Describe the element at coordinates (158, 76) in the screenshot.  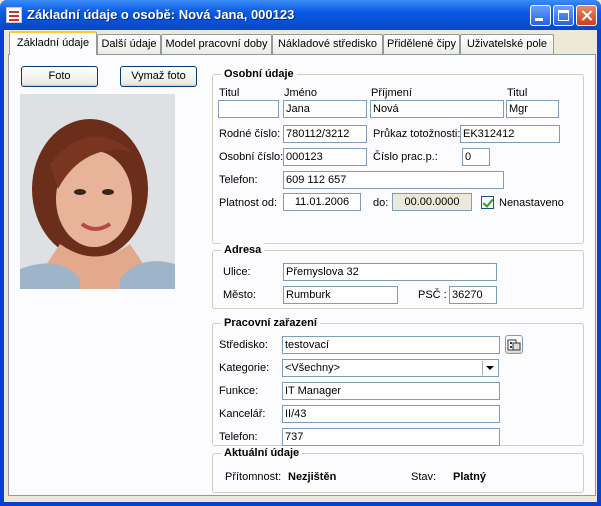
I see `delete-photo-button: Vymaž foto` at that location.